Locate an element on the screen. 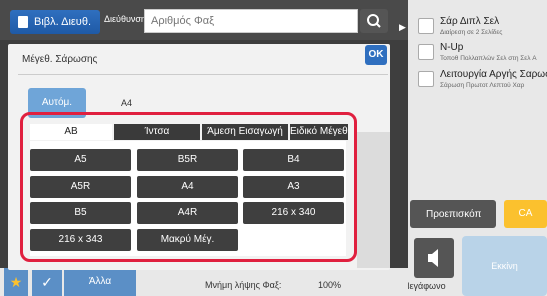 The image size is (547, 296). option-subtitle: Διαίρεση σε 2 Σελίδες is located at coordinates (471, 32).